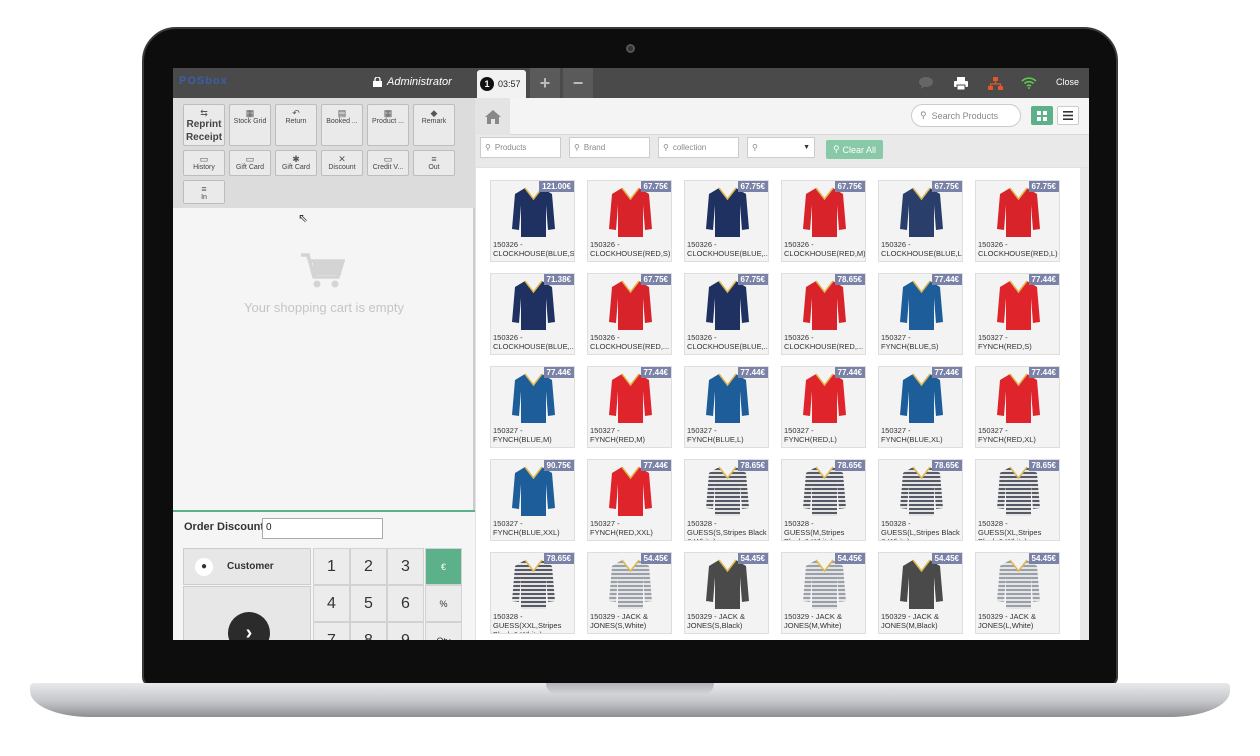 This screenshot has height=756, width=1260. I want to click on clear-all-button: ⚲ Clear All, so click(854, 149).